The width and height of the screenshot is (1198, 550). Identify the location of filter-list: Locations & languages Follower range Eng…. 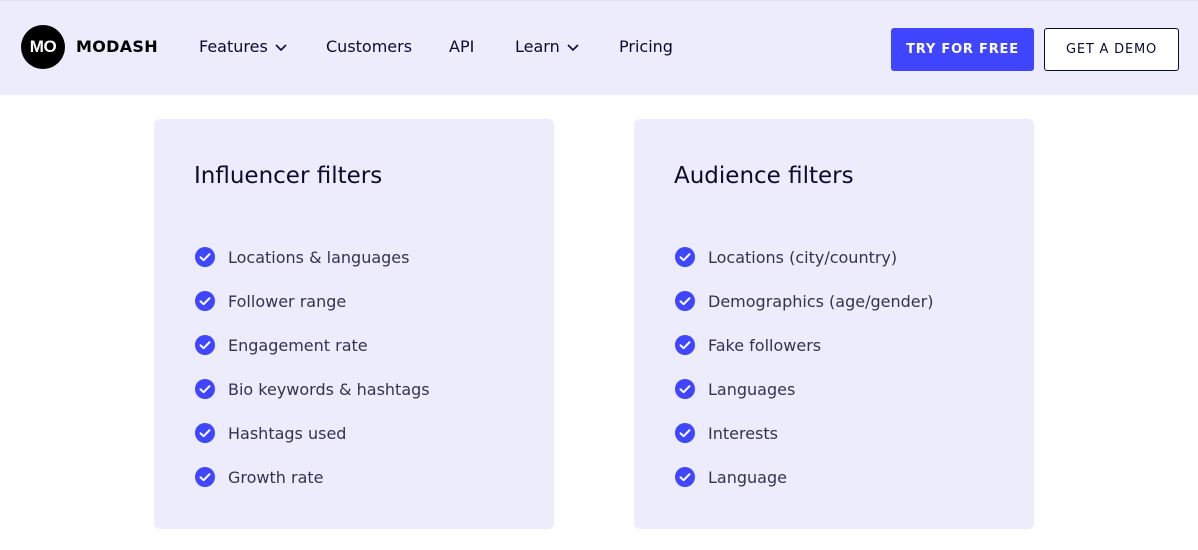
(312, 367).